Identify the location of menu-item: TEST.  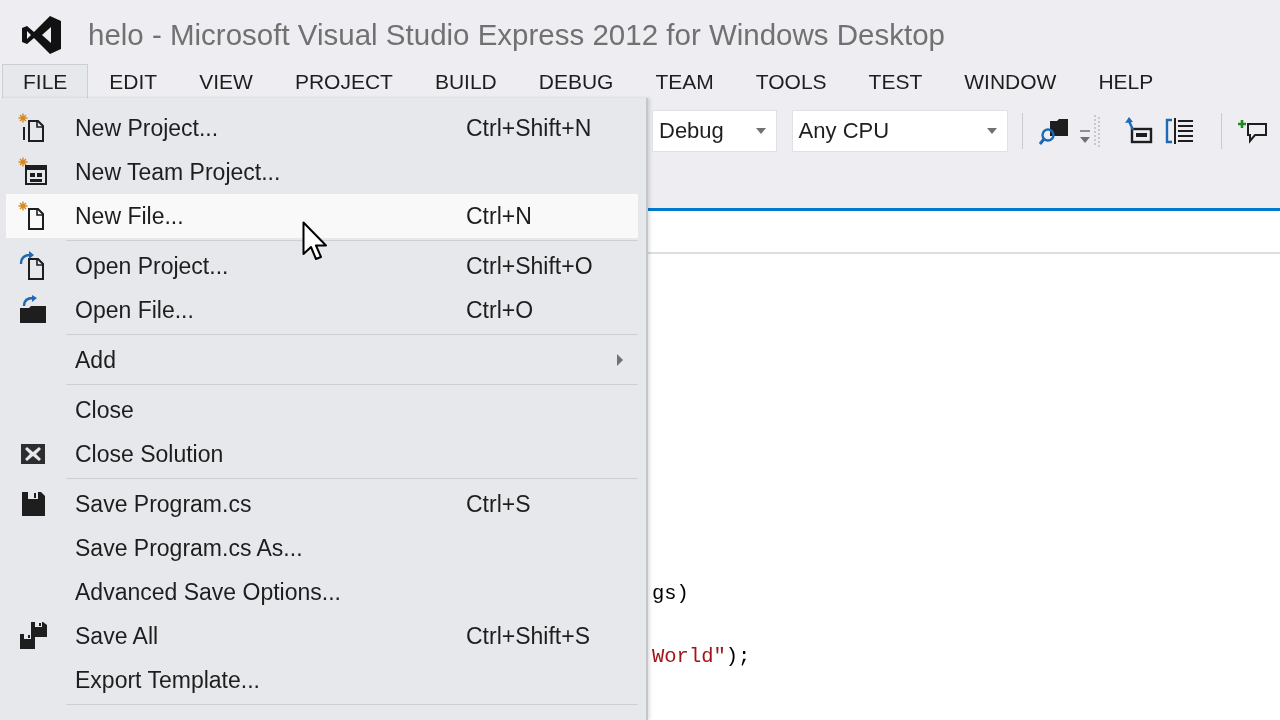
(895, 81).